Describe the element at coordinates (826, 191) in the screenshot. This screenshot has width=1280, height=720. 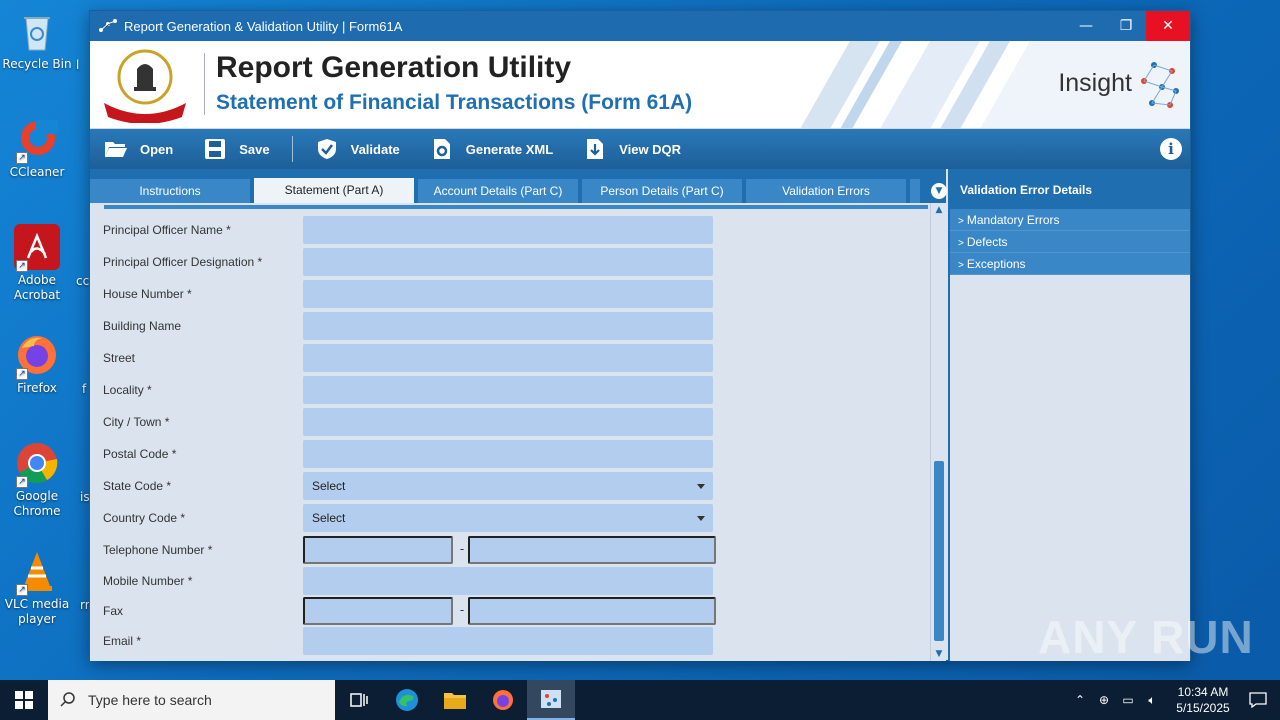
I see `tab-validation-errors: Validation Errors` at that location.